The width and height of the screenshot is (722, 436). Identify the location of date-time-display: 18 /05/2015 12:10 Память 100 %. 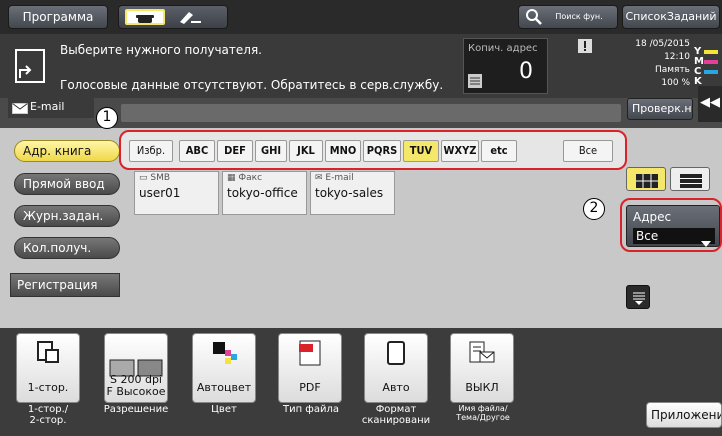
(651, 67).